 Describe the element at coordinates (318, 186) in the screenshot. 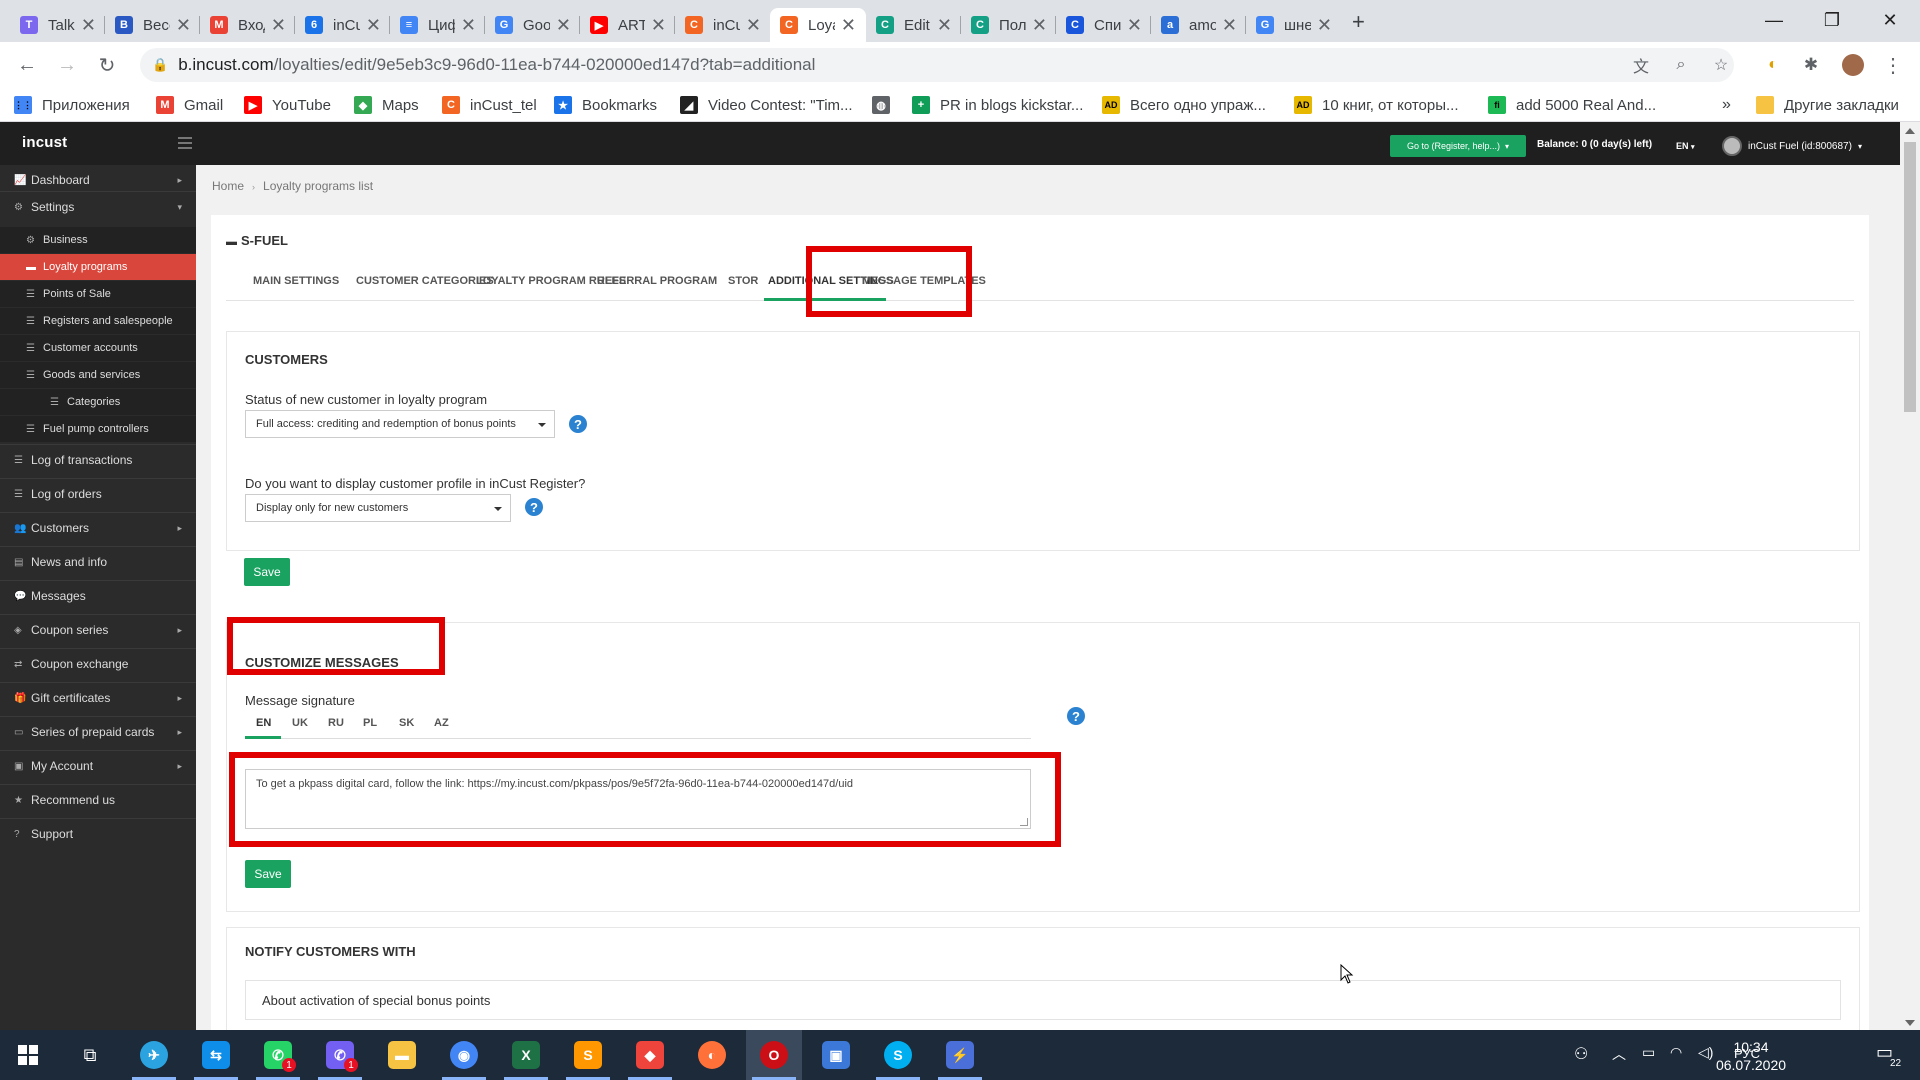

I see `breadcrumb-current: Loyalty programs list` at that location.